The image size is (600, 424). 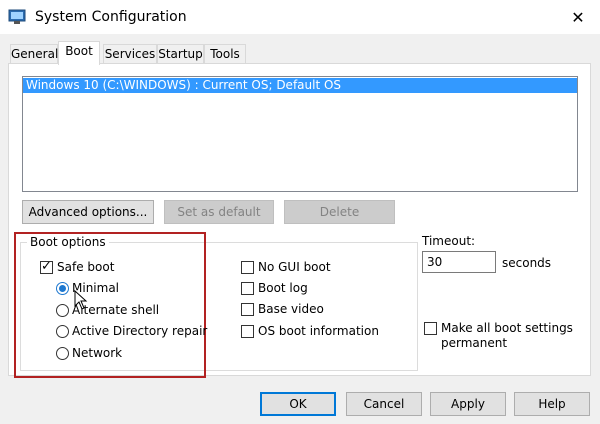 What do you see at coordinates (468, 404) in the screenshot?
I see `apply-button: Apply` at bounding box center [468, 404].